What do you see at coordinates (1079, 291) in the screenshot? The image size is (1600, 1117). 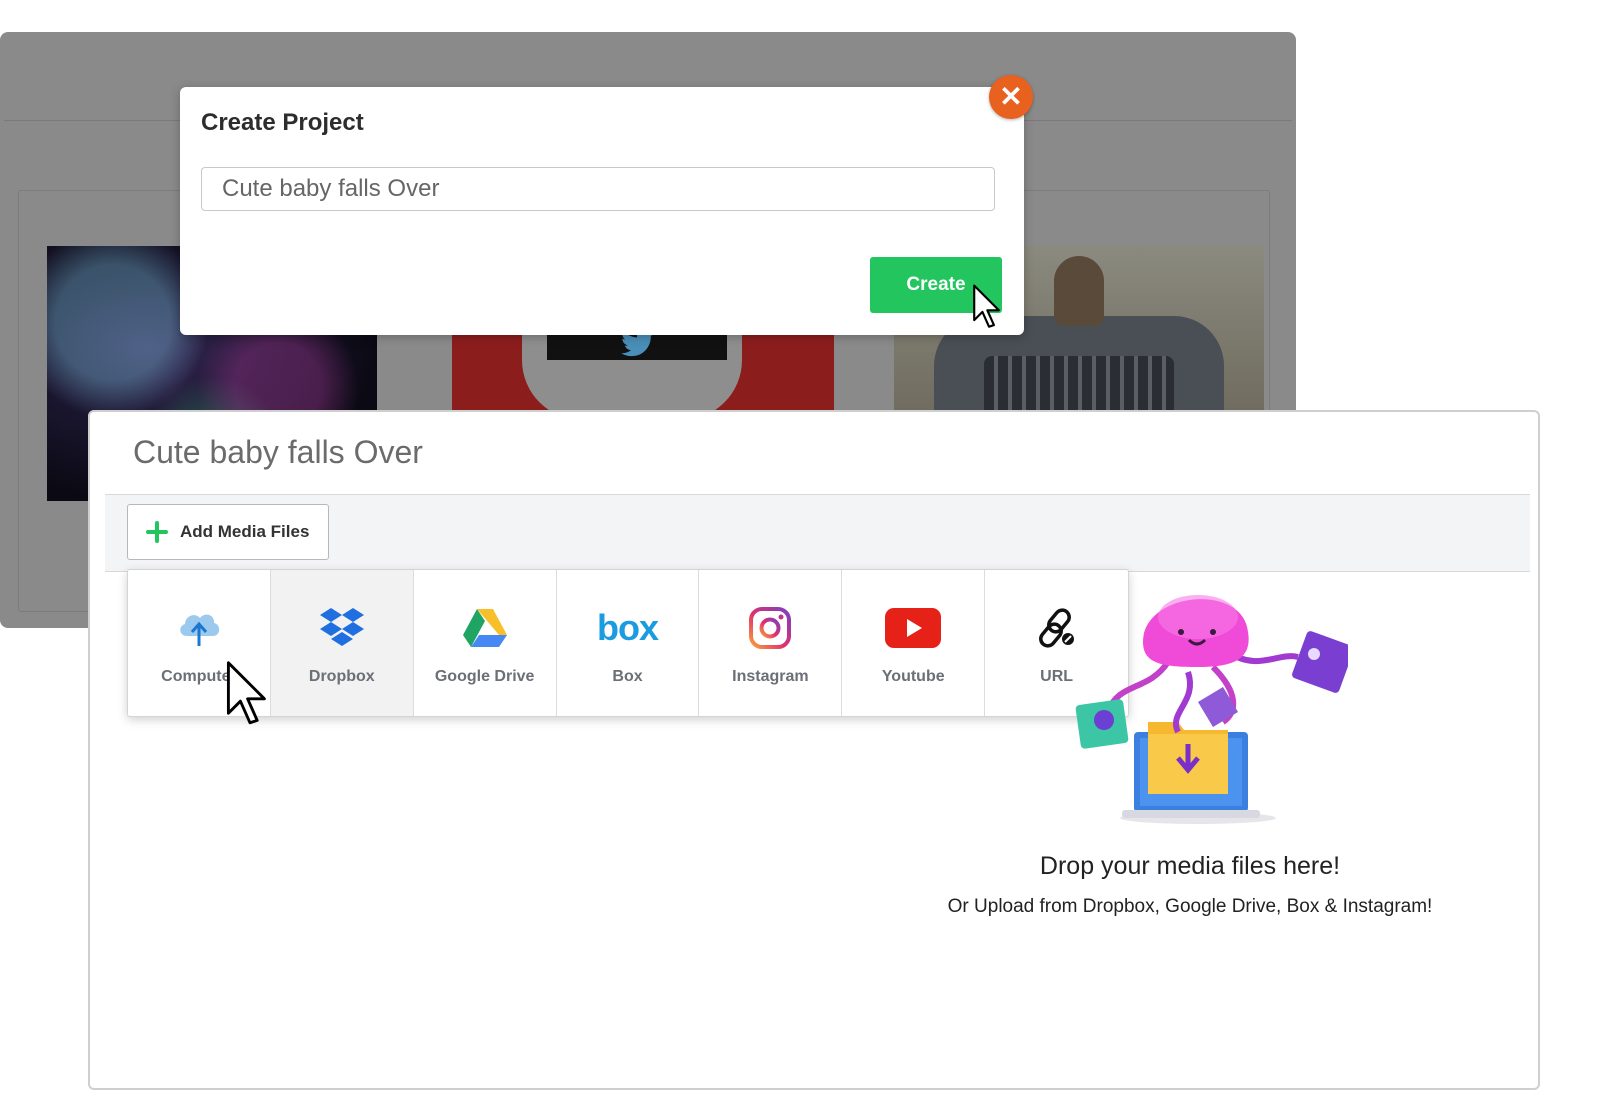 I see `thumbnail-deer-head` at bounding box center [1079, 291].